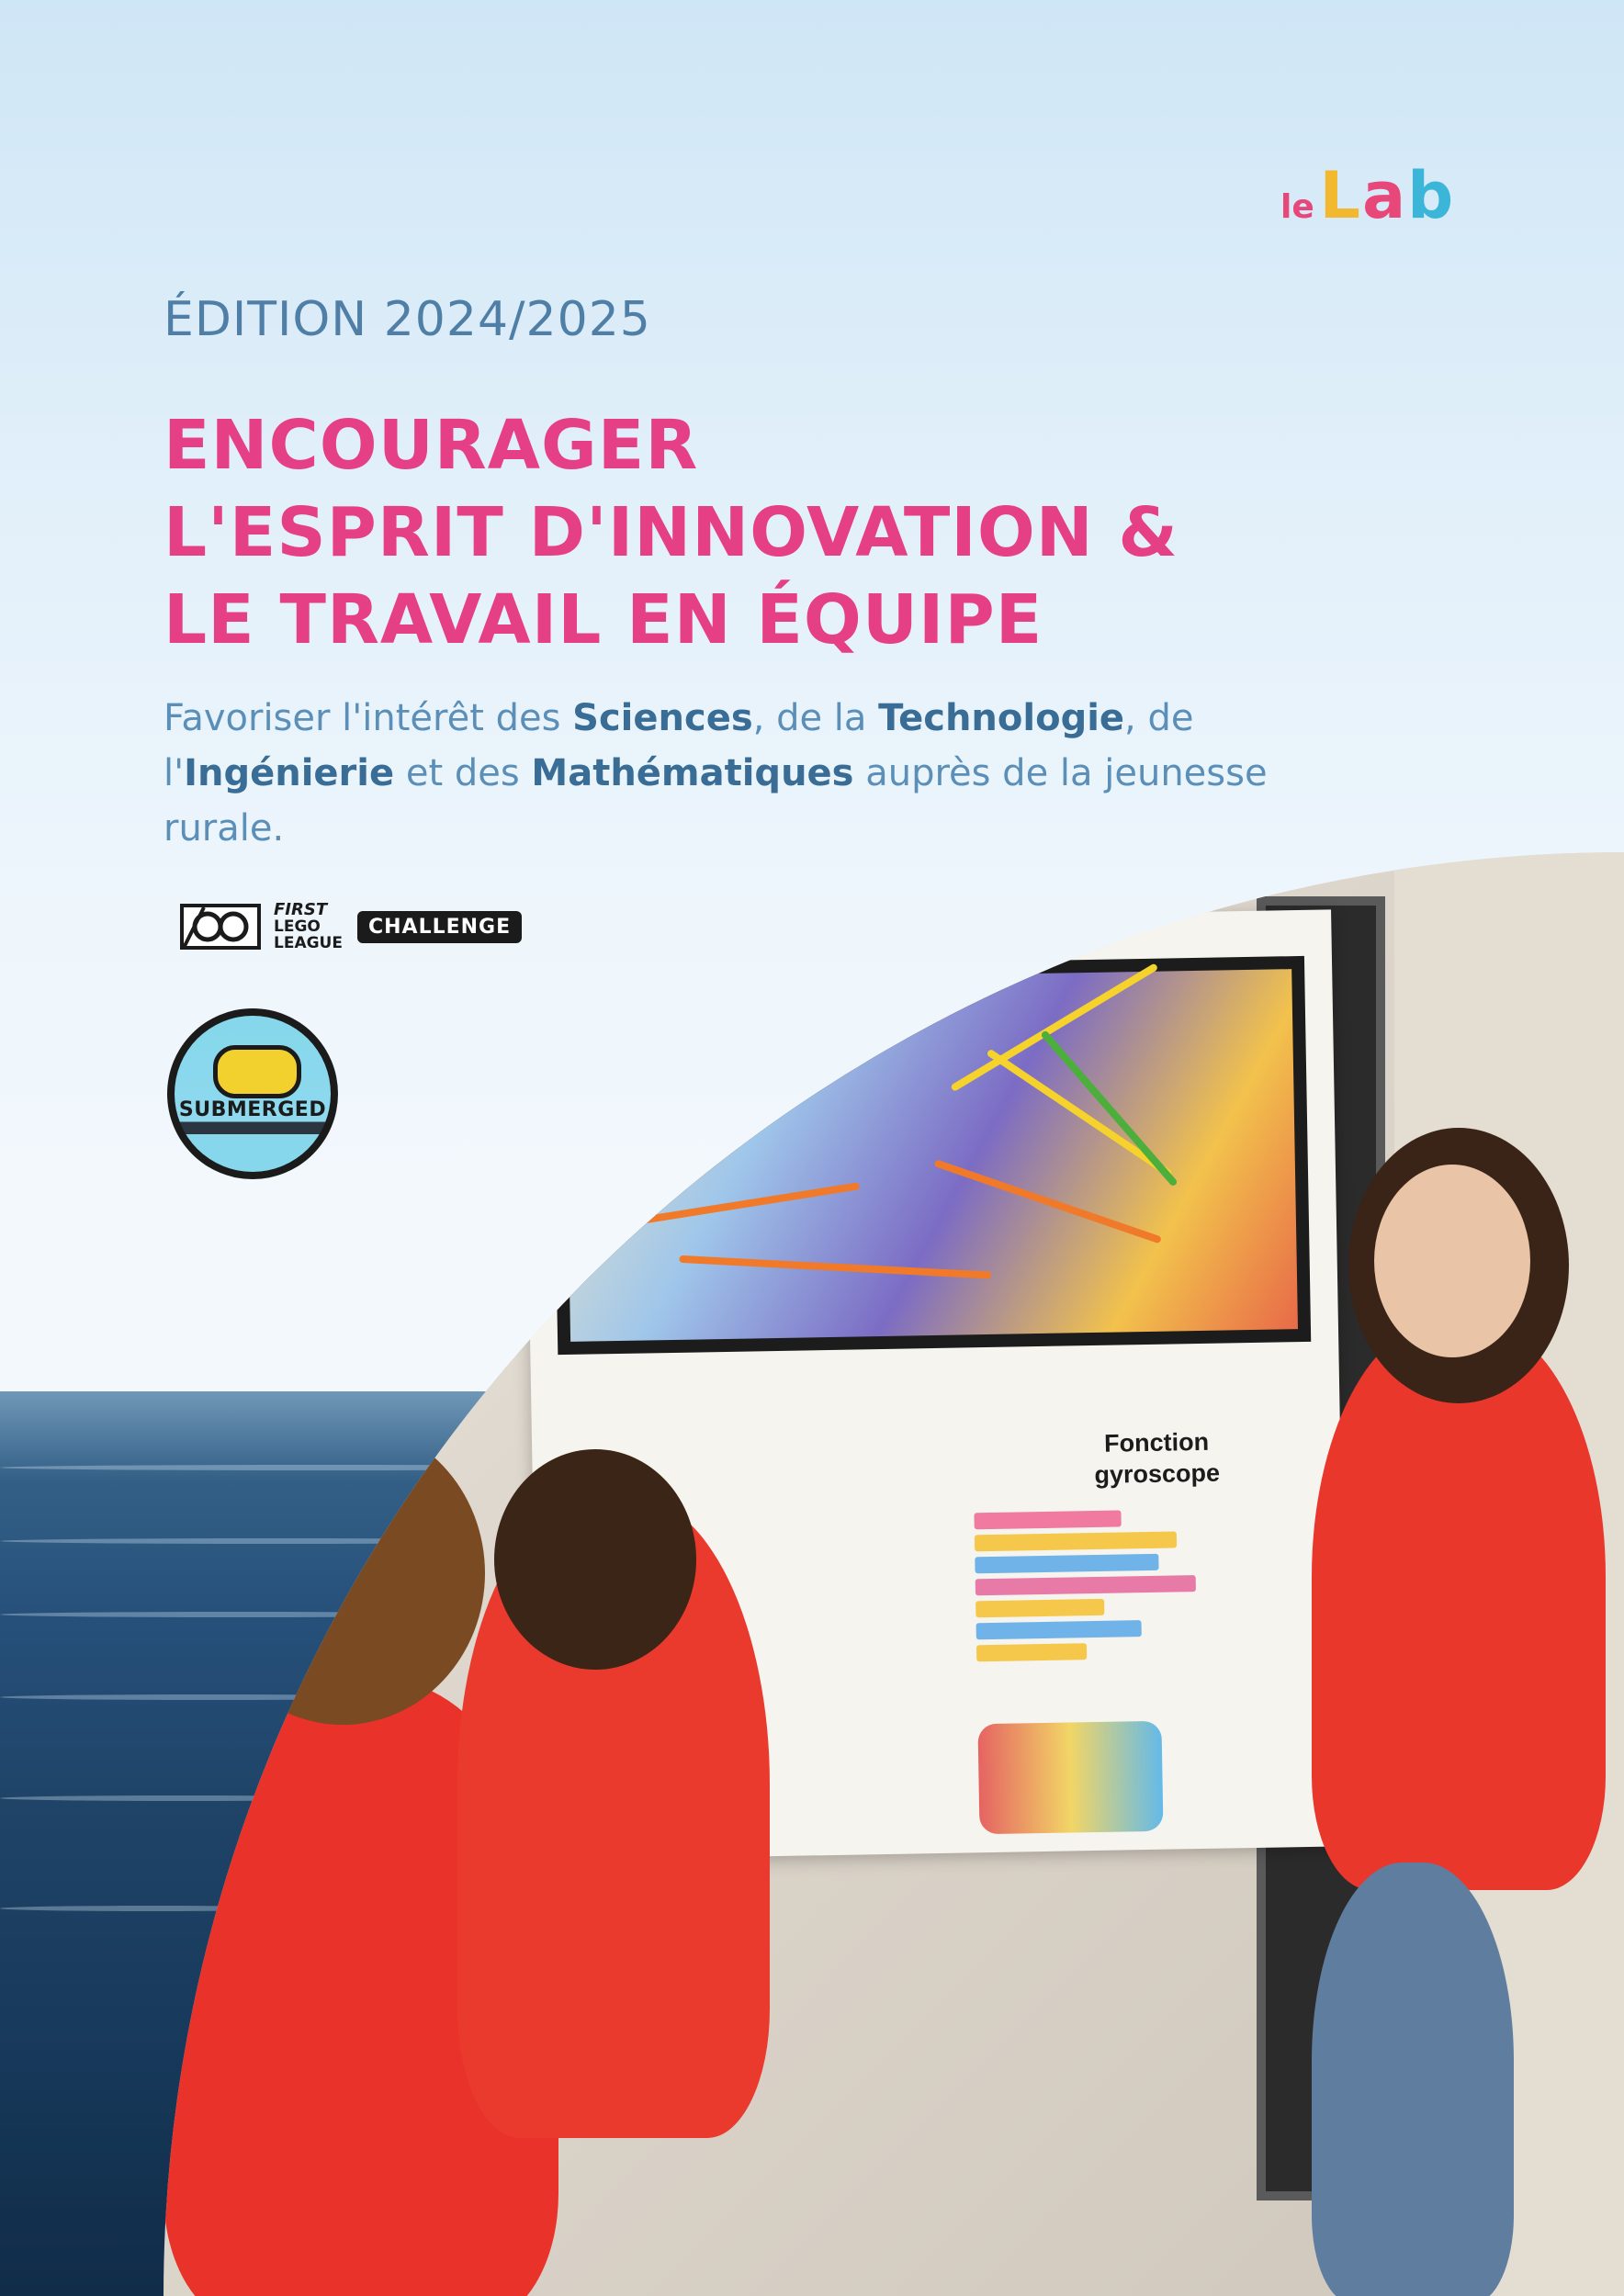 The height and width of the screenshot is (2296, 1624). What do you see at coordinates (1070, 1777) in the screenshot?
I see `spike-robot` at bounding box center [1070, 1777].